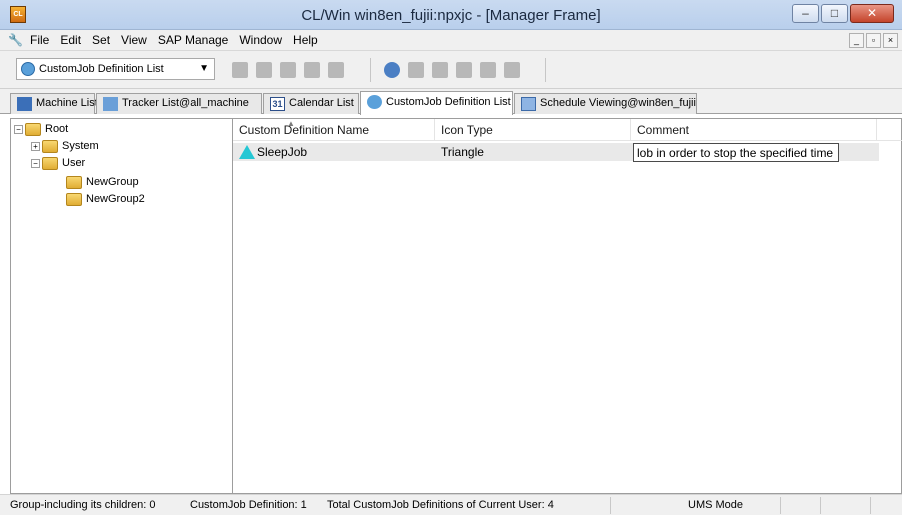 The height and width of the screenshot is (515, 902). I want to click on mdi-controls: _ ▫ ×, so click(873, 40).